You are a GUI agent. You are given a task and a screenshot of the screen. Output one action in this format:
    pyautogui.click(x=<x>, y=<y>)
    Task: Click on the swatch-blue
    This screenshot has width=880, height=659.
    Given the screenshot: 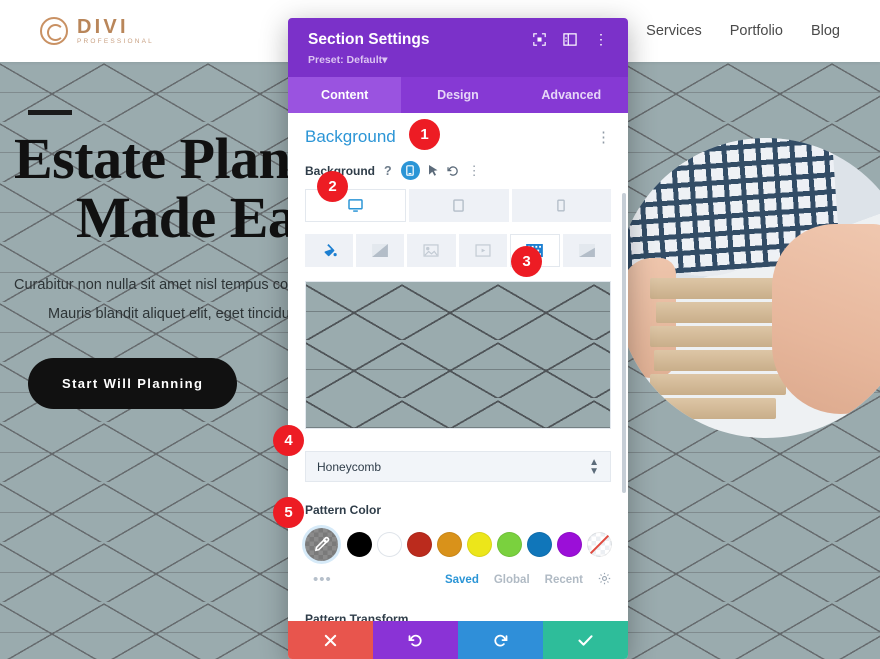 What is the action you would take?
    pyautogui.click(x=539, y=544)
    